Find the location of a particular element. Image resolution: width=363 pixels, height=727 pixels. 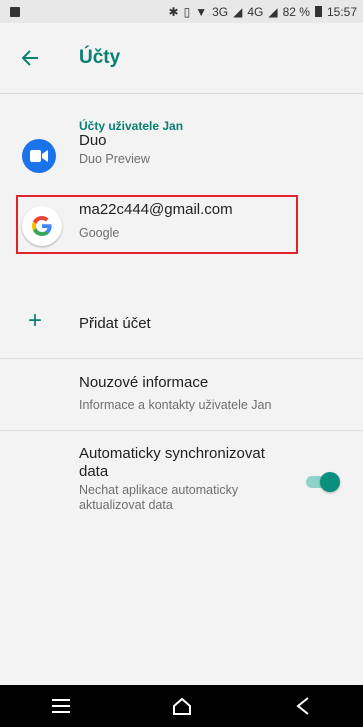

sync-toggle is located at coordinates (323, 482).